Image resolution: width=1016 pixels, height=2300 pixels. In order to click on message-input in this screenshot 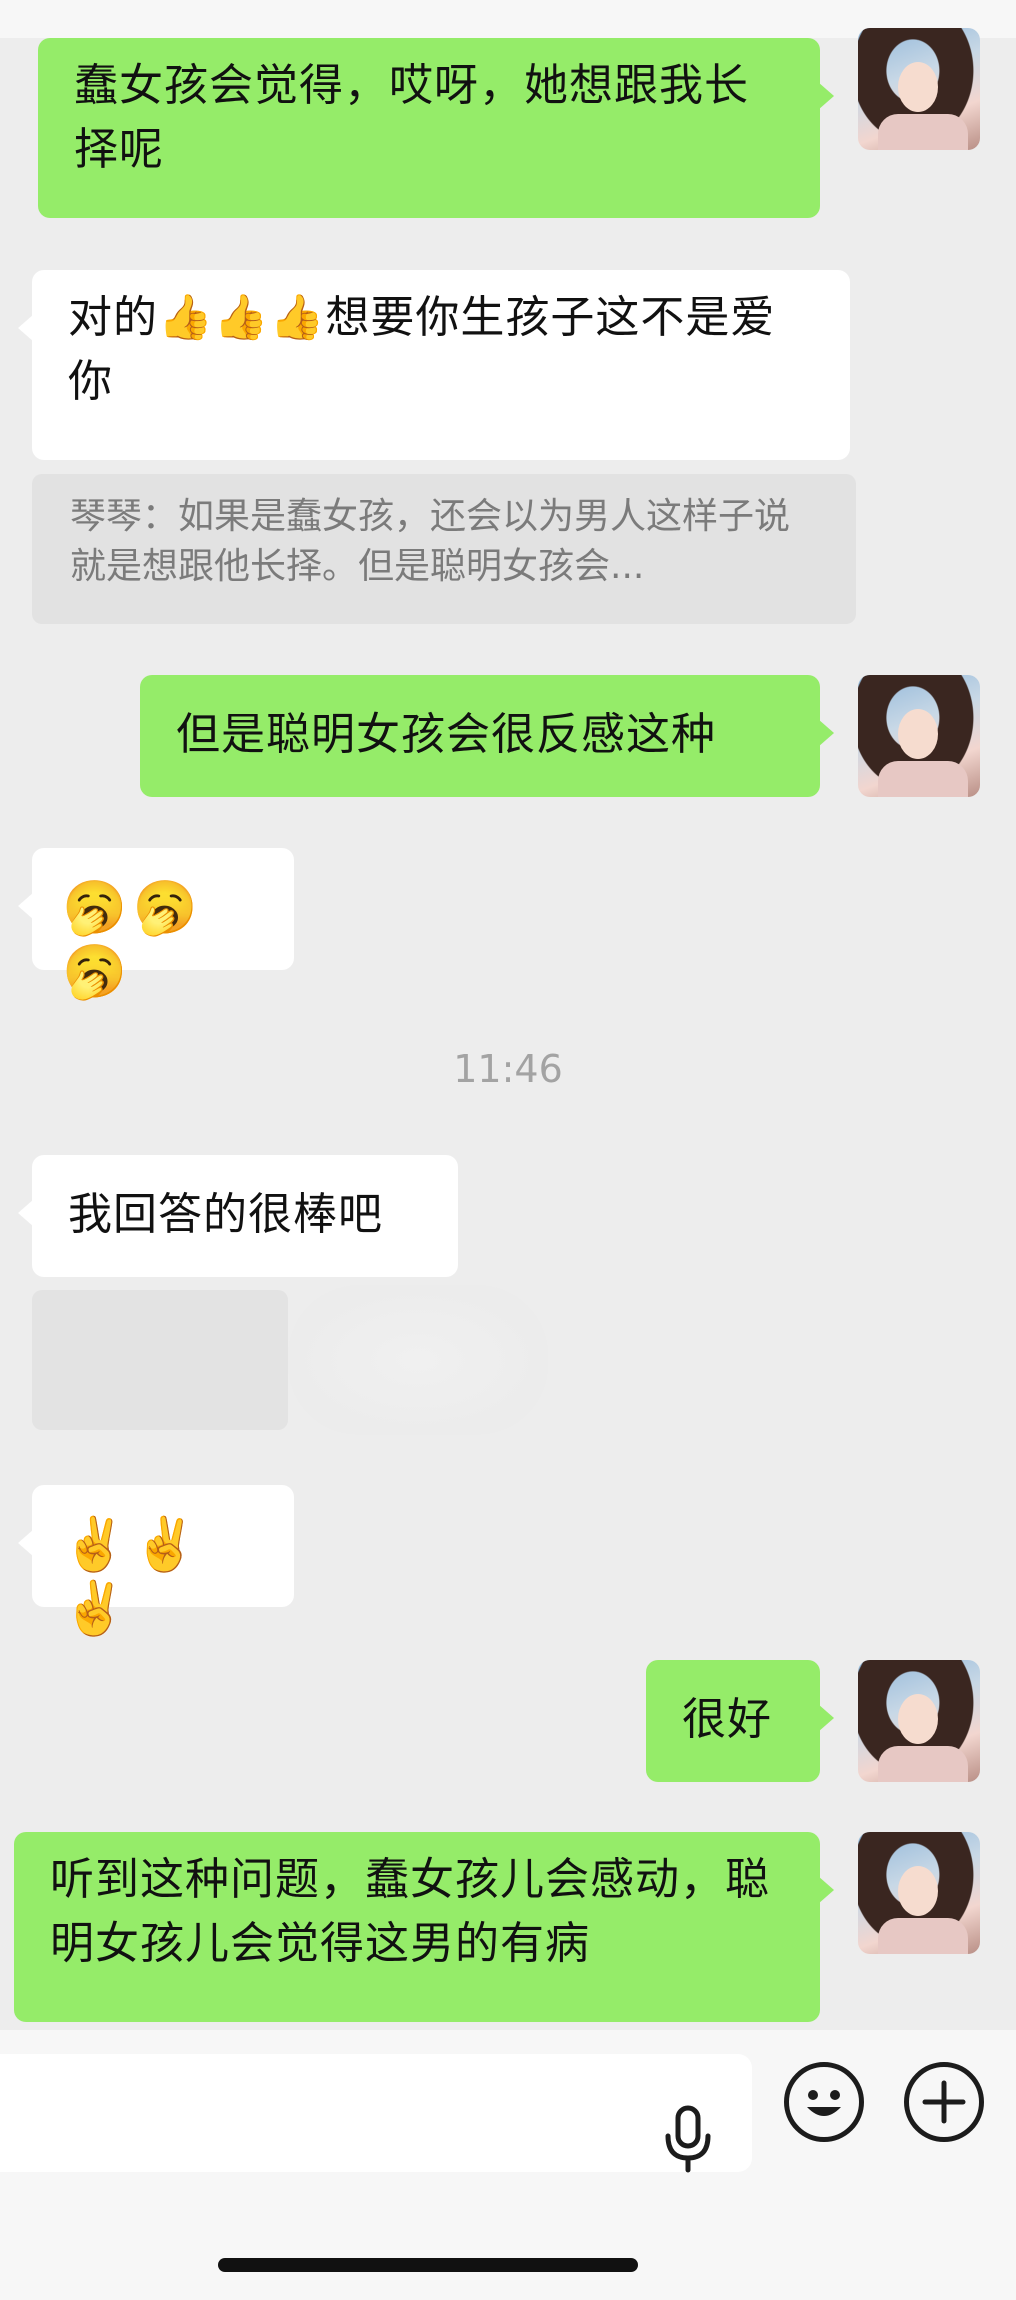, I will do `click(376, 2114)`.